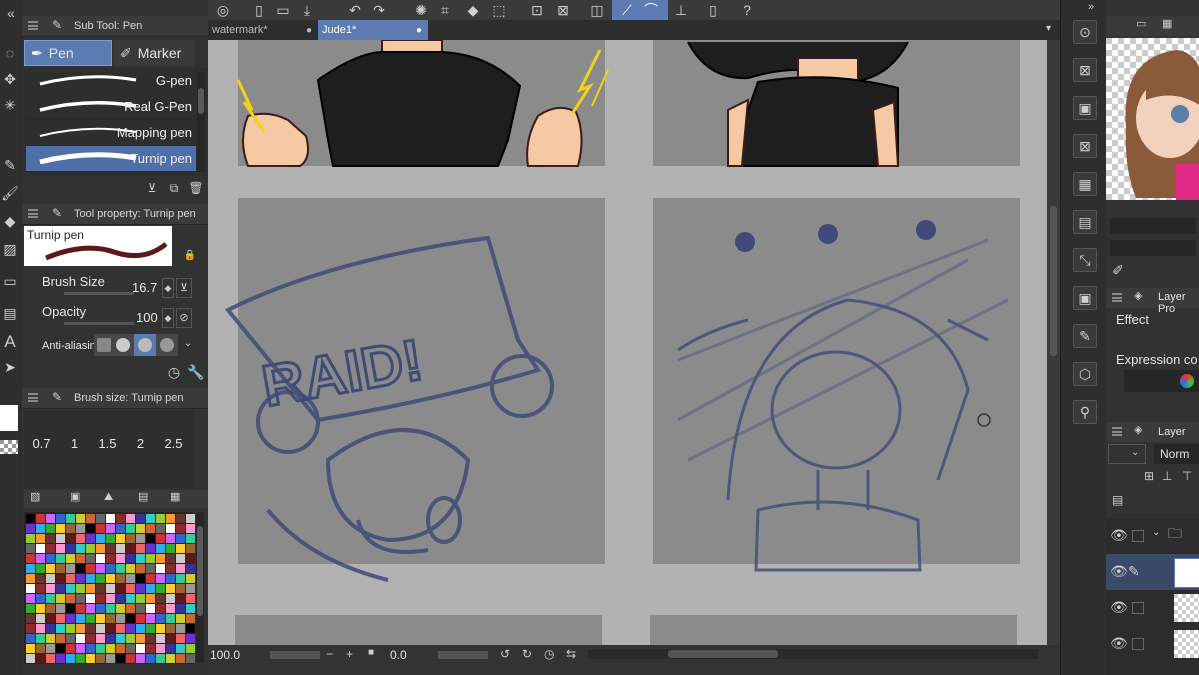 Image resolution: width=1199 pixels, height=675 pixels. What do you see at coordinates (640, 10) in the screenshot?
I see `snap-toggle-group: ⟋ ⌒` at bounding box center [640, 10].